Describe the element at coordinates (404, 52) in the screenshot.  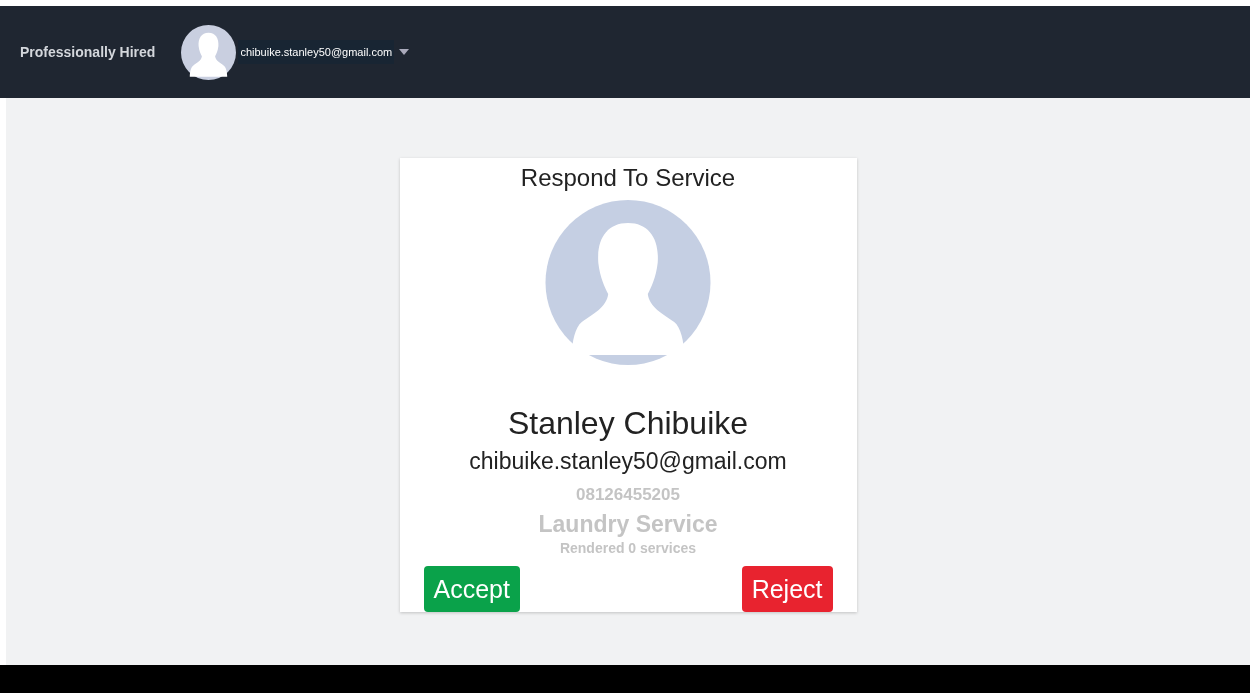
I see `caret-icon` at that location.